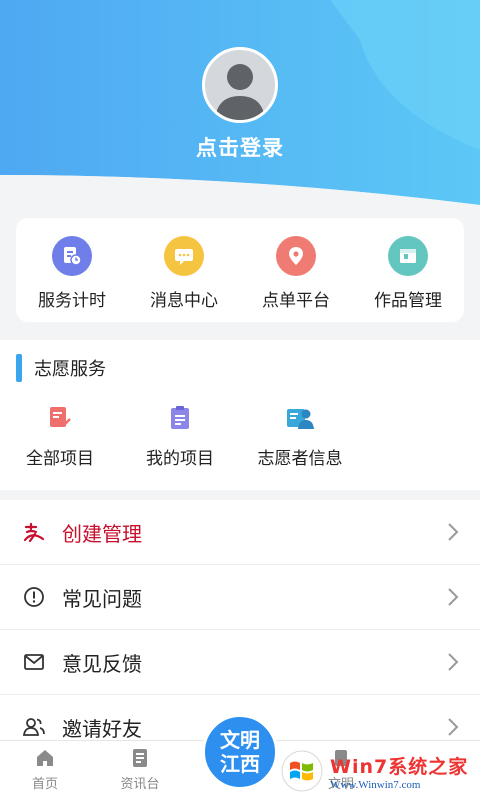 The image size is (480, 800). Describe the element at coordinates (240, 740) in the screenshot. I see `logo-text-top: 文明` at that location.